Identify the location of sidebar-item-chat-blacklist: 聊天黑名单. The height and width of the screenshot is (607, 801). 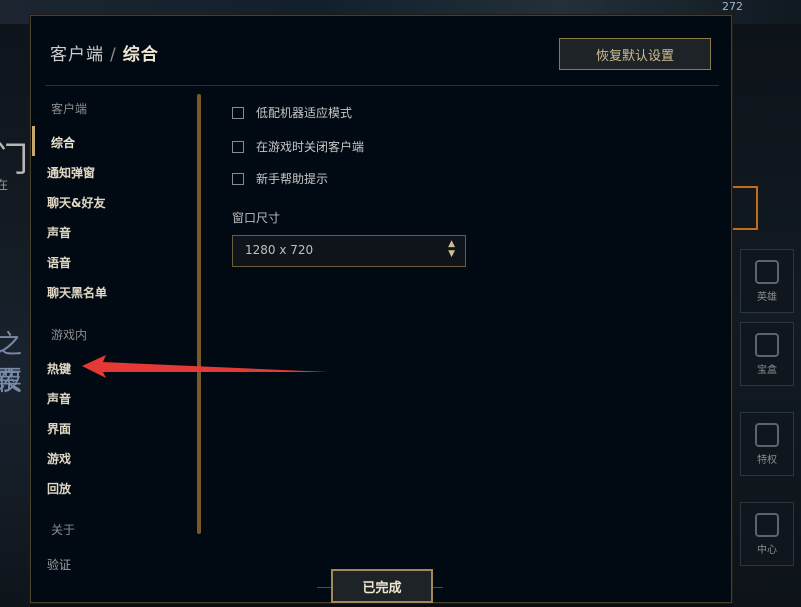
(77, 292).